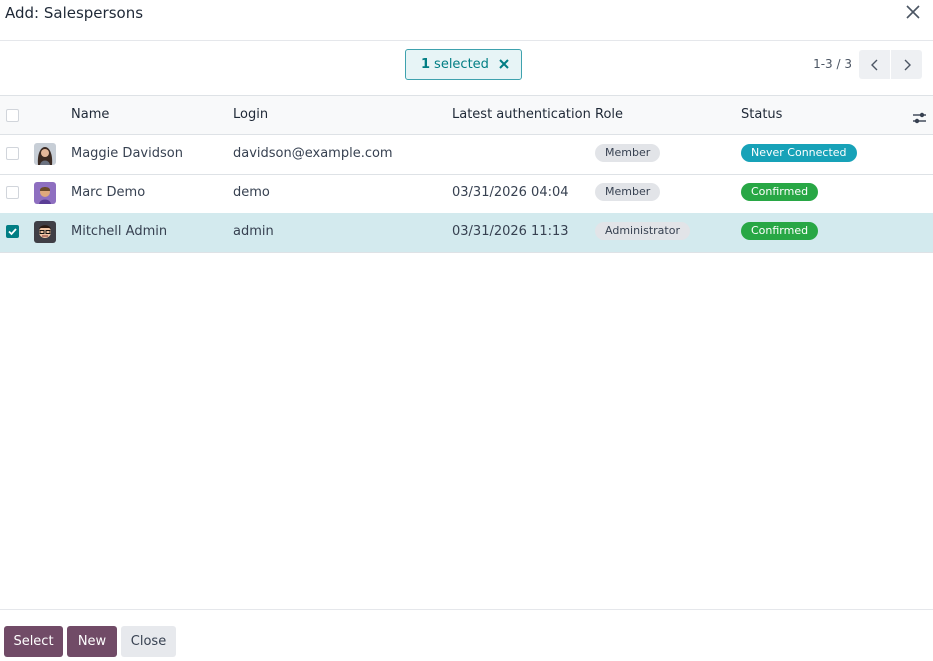 Image resolution: width=933 pixels, height=661 pixels. Describe the element at coordinates (466, 20) in the screenshot. I see `dialog-header: Add: Salespersons` at that location.